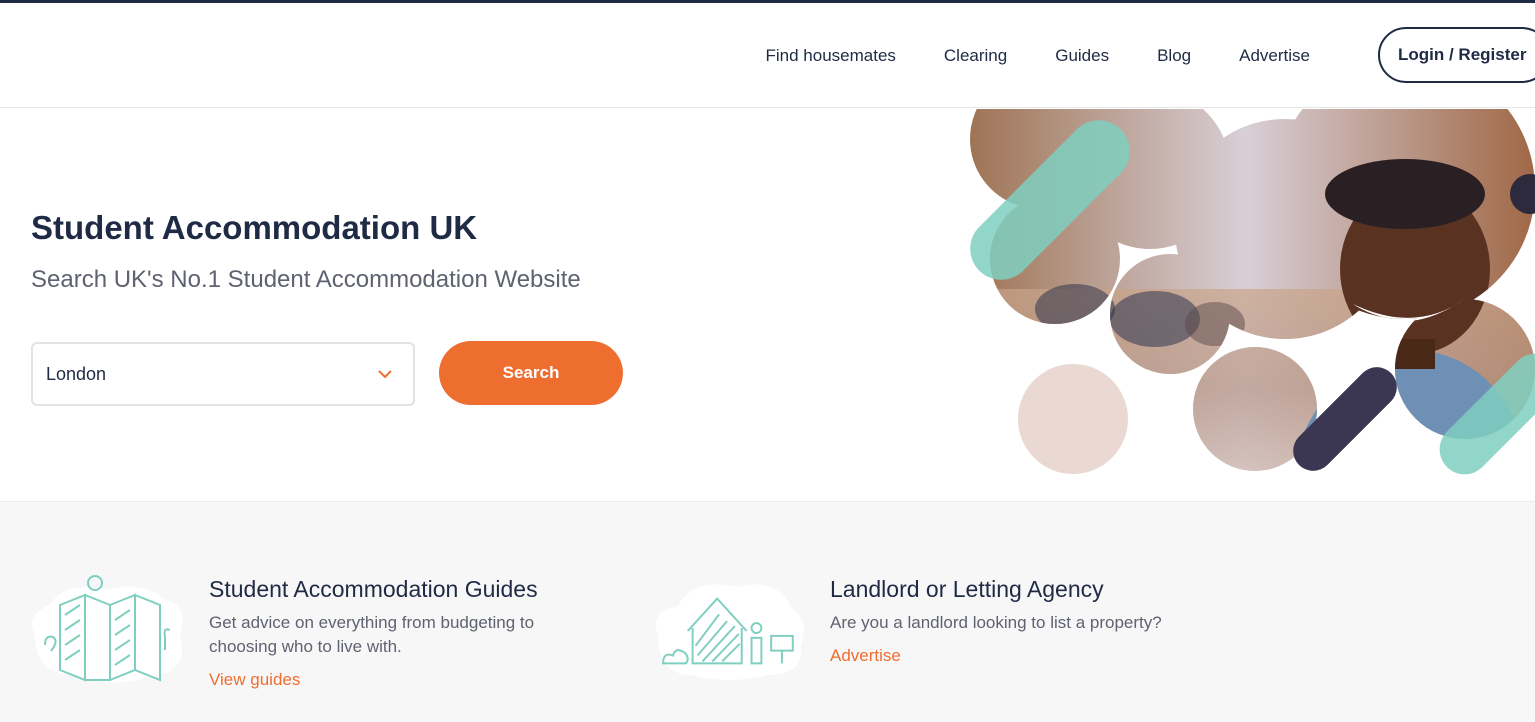  What do you see at coordinates (975, 55) in the screenshot?
I see `nav-clearing: Clearing` at bounding box center [975, 55].